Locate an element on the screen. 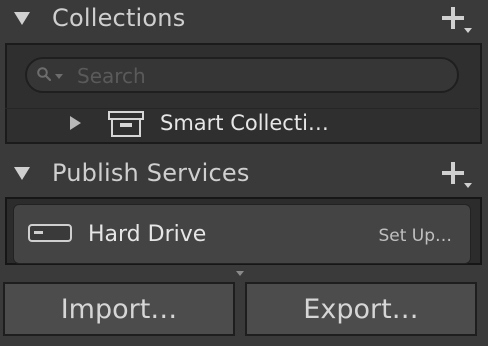 The height and width of the screenshot is (346, 488). search-input is located at coordinates (262, 76).